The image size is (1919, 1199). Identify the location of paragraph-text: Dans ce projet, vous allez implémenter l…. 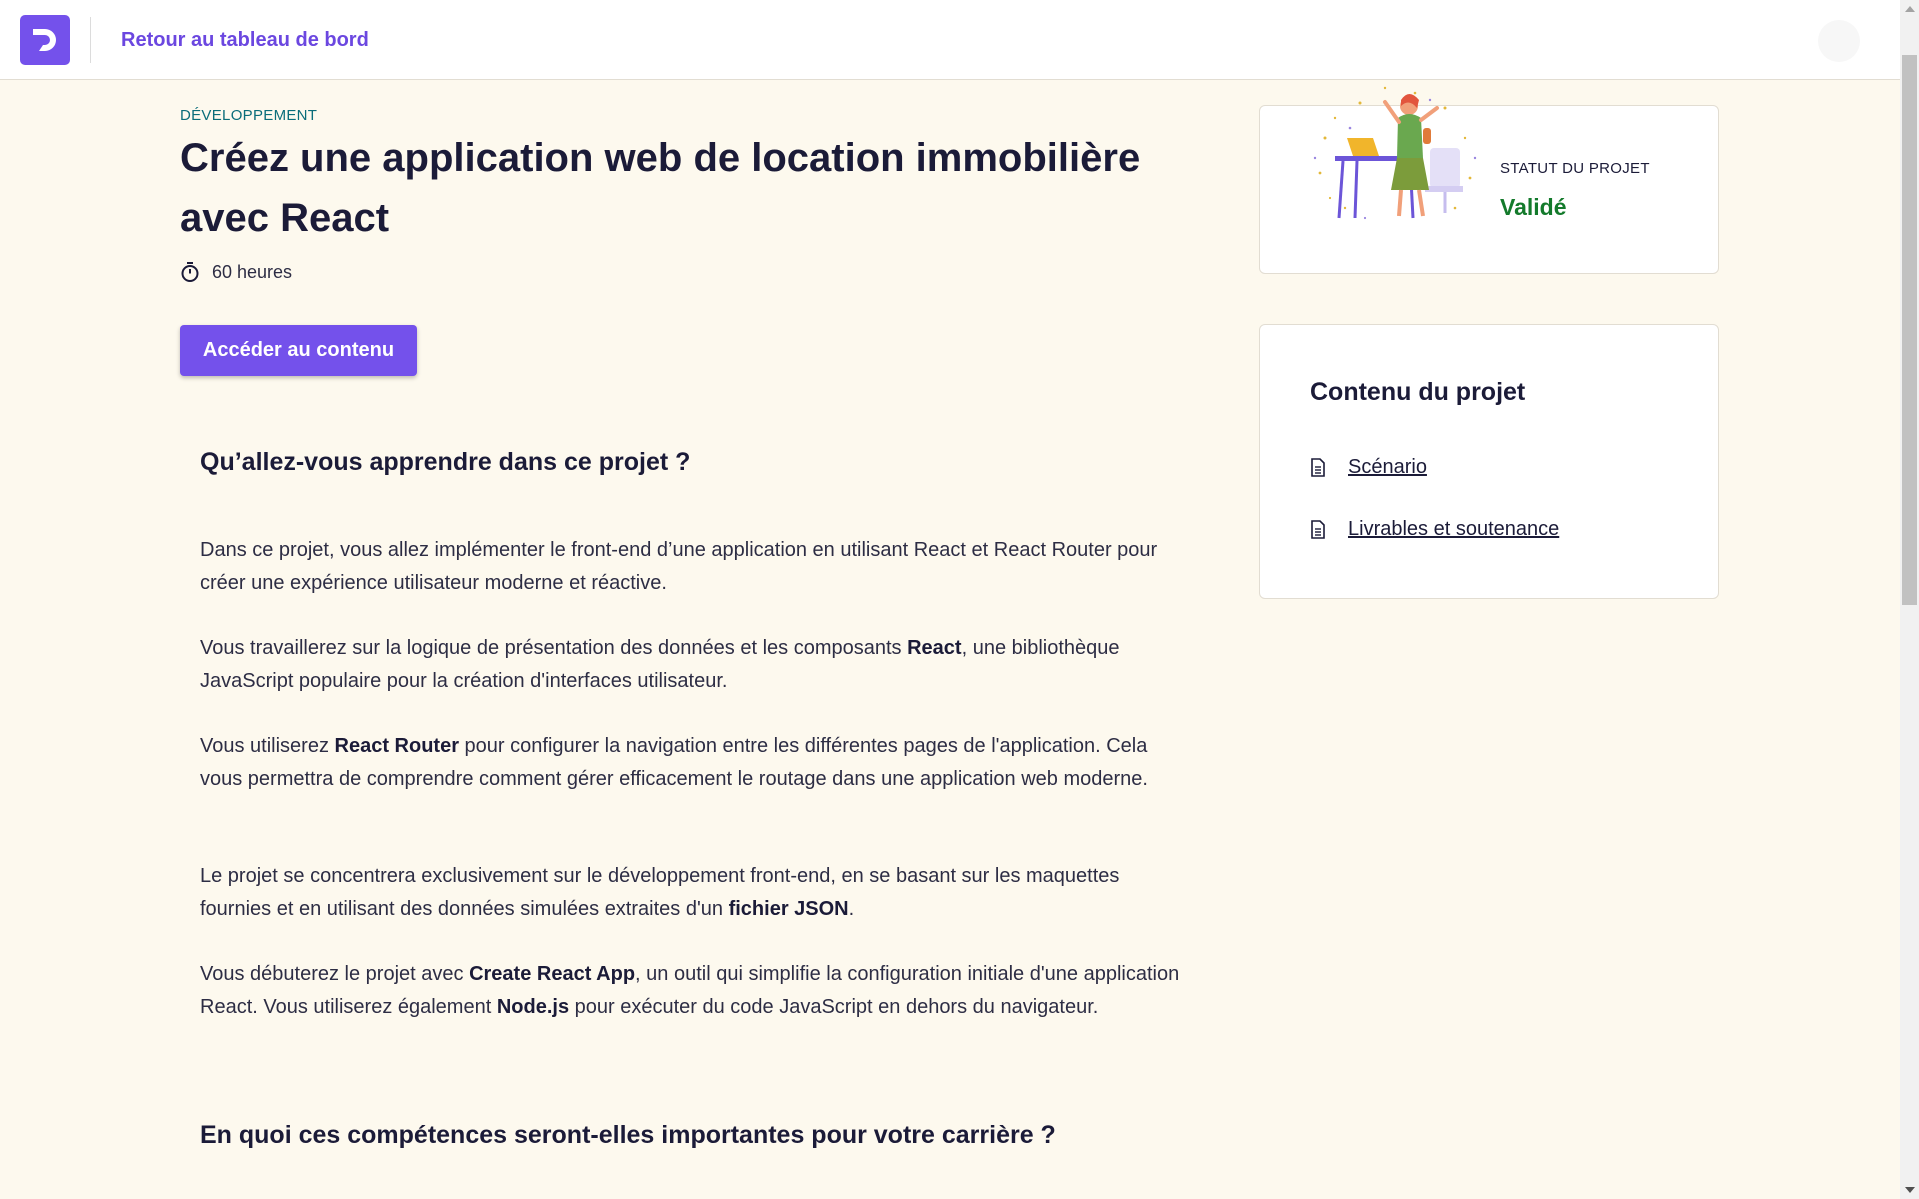
(679, 566).